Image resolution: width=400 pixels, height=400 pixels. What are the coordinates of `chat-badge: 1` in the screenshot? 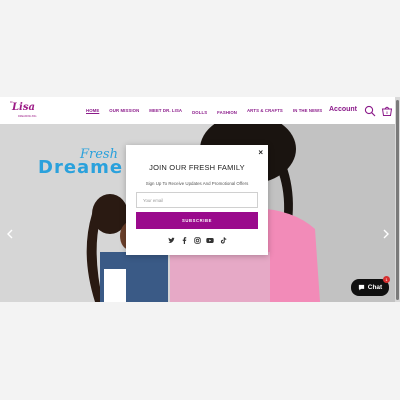 It's located at (386, 279).